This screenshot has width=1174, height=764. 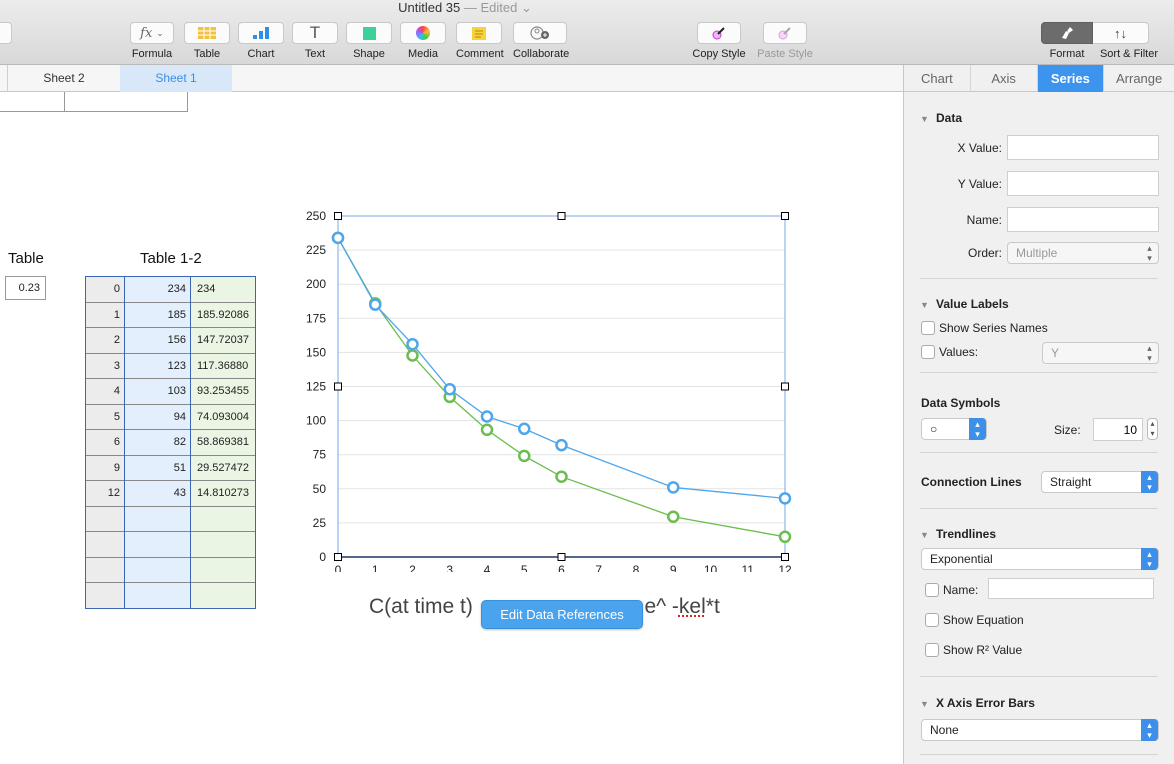 I want to click on values-checkbox, so click(x=928, y=352).